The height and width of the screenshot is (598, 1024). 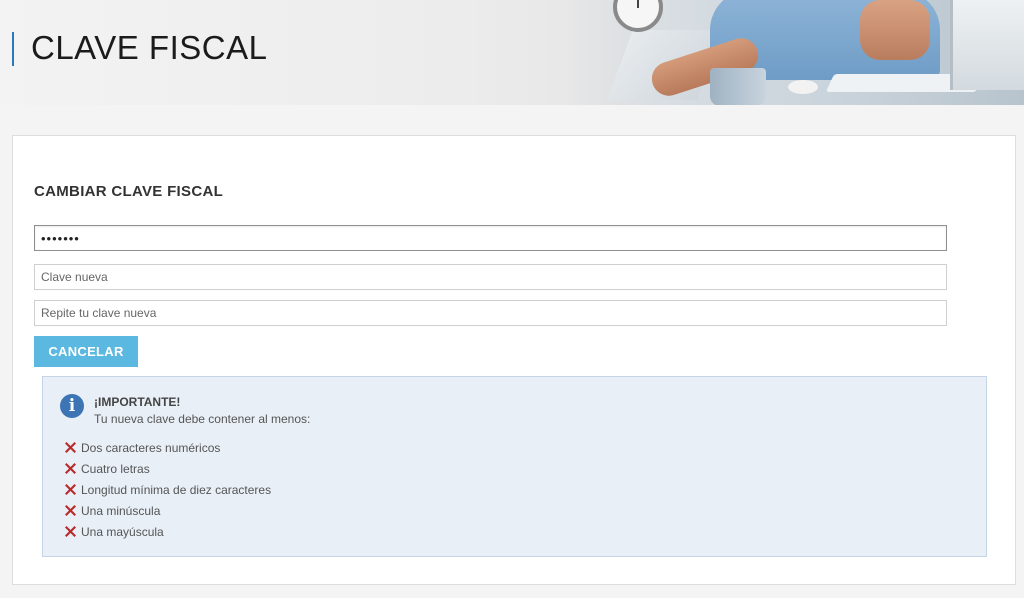 What do you see at coordinates (167, 531) in the screenshot?
I see `requirement-item: Una mayúscula` at bounding box center [167, 531].